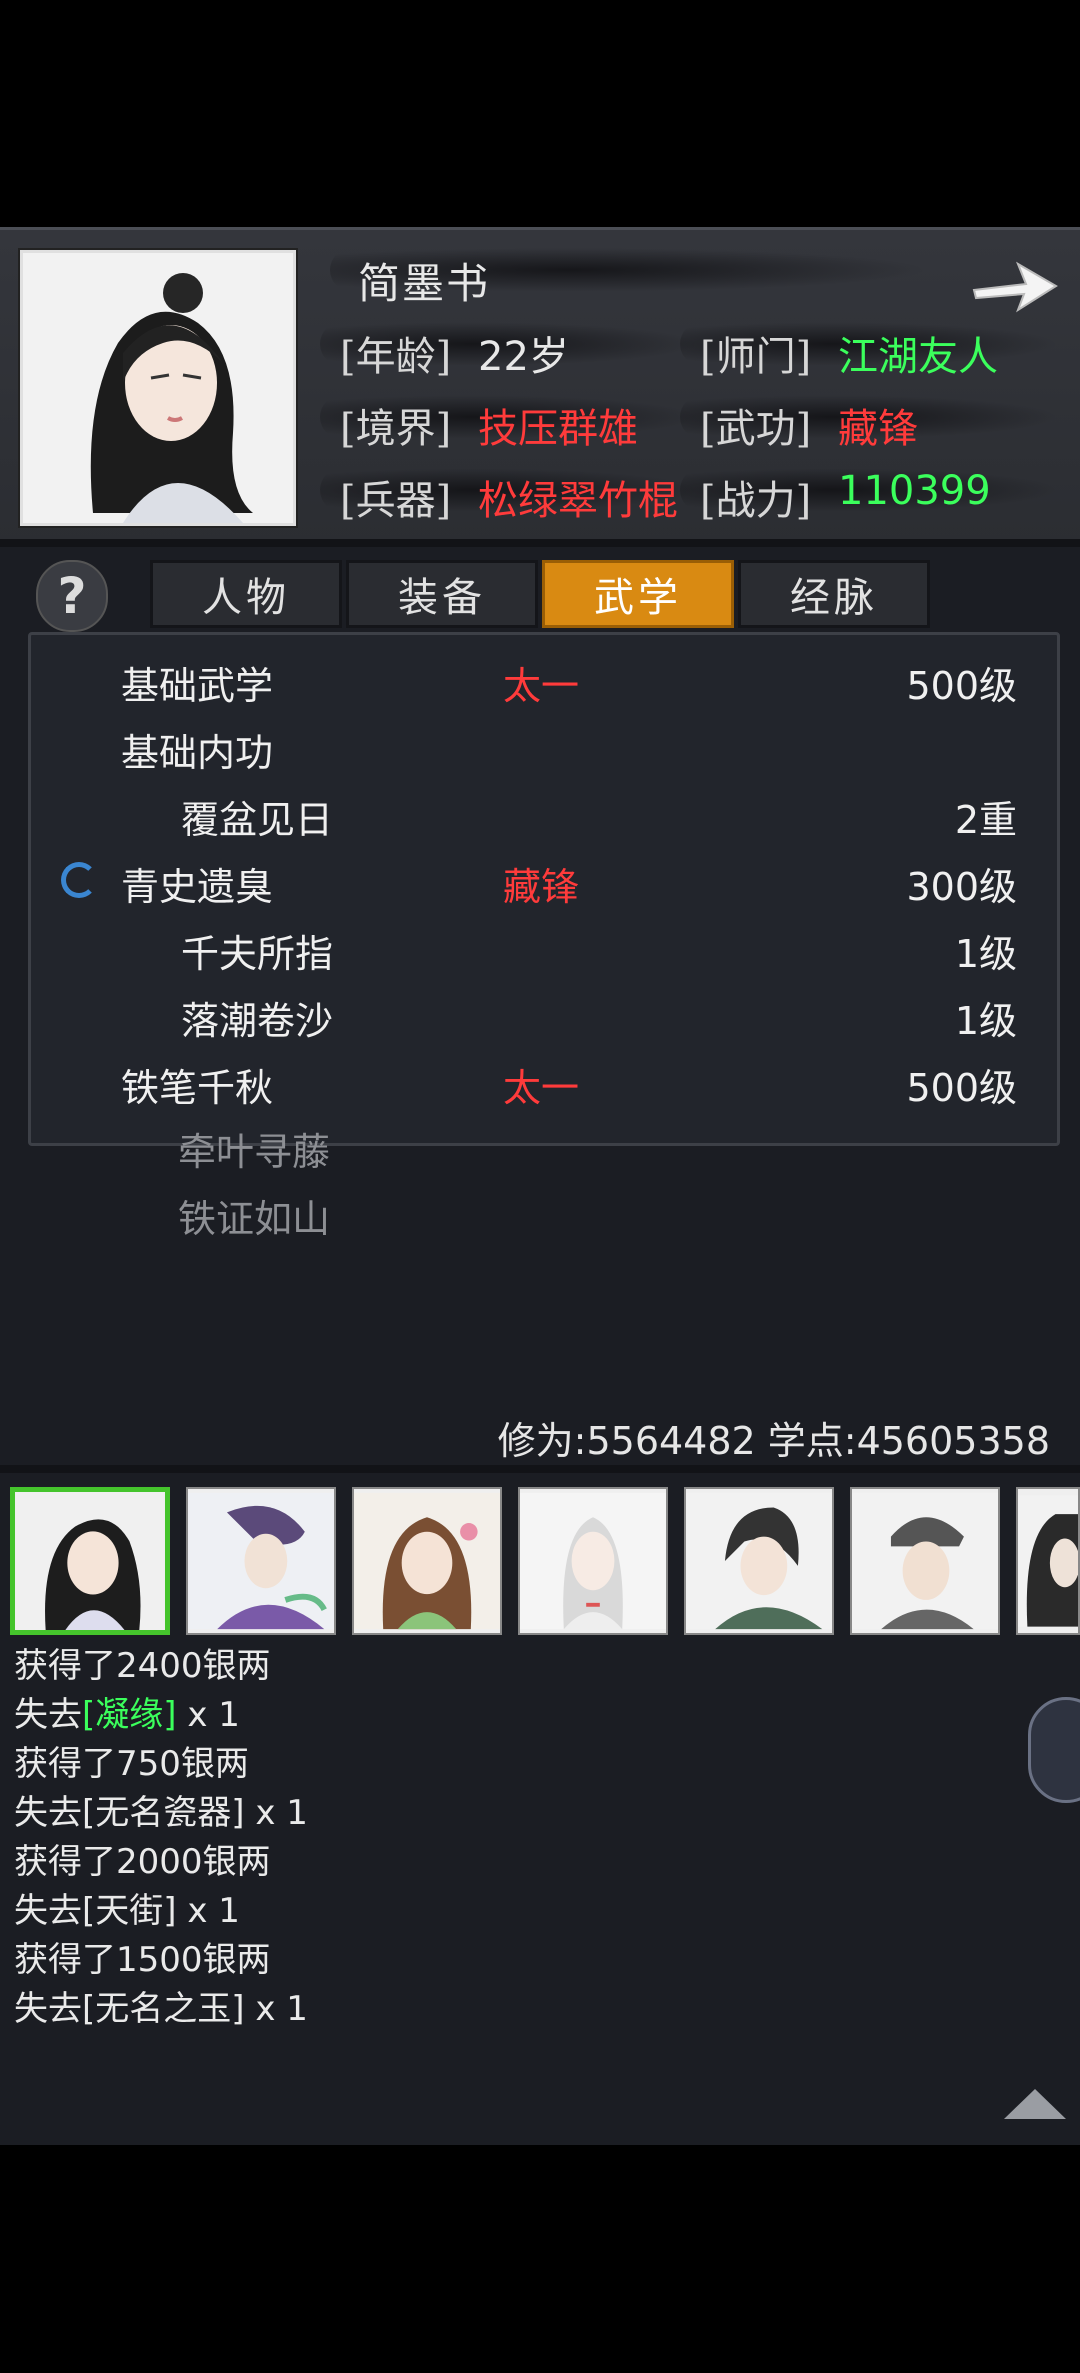 Image resolution: width=1080 pixels, height=2373 pixels. Describe the element at coordinates (48, 1715) in the screenshot. I see `log-text: 失去` at that location.